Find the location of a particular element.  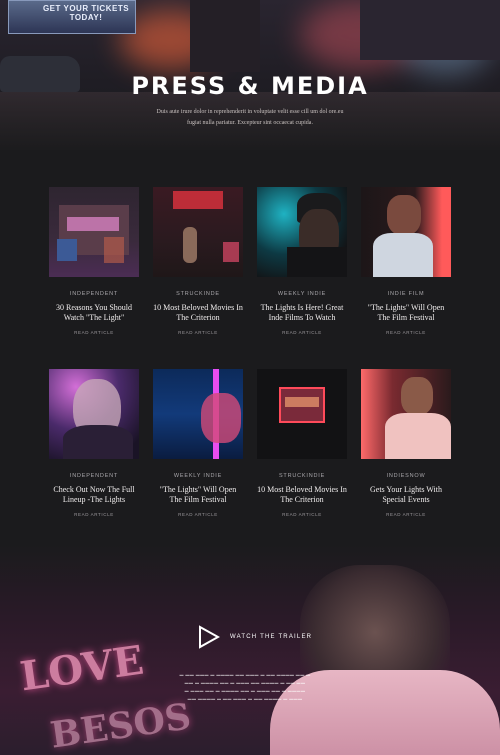

watch-trailer-button: Watch The Trailer is located at coordinates (255, 637).